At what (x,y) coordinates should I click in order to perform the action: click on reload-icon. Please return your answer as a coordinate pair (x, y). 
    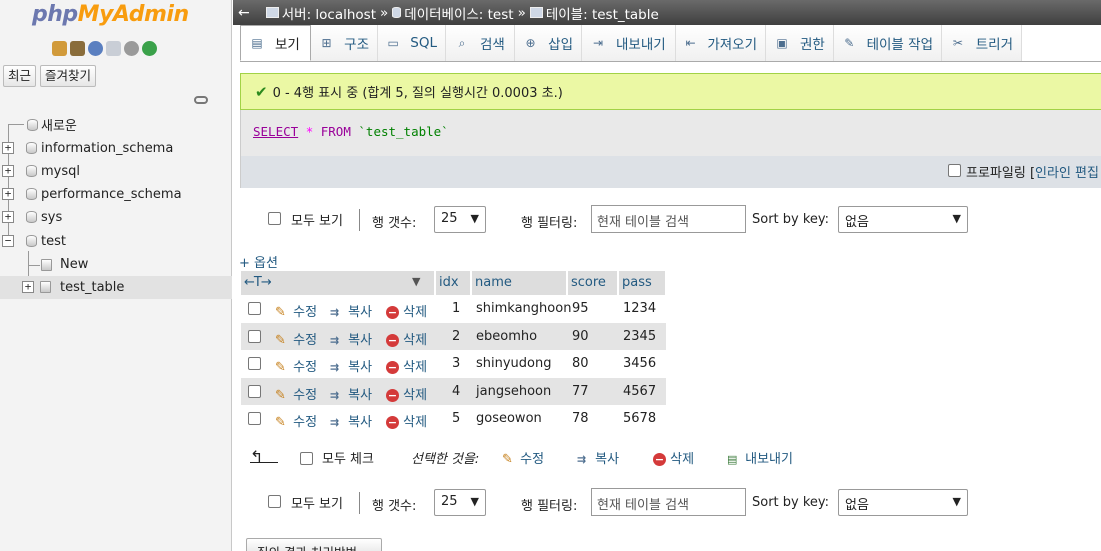
    Looking at the image, I should click on (149, 48).